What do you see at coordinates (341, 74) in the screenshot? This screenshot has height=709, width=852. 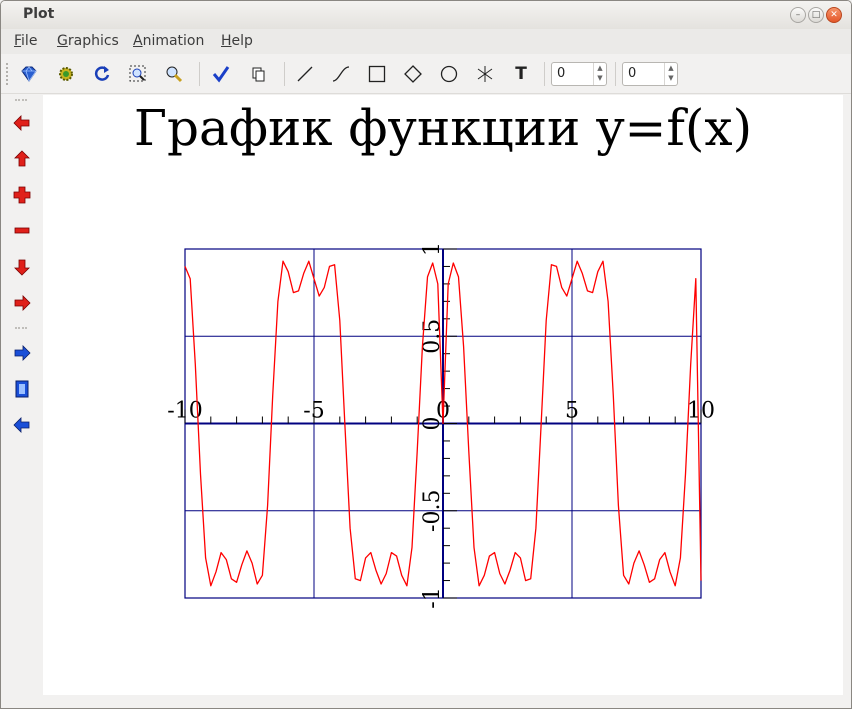 I see `curve-tool-icon` at bounding box center [341, 74].